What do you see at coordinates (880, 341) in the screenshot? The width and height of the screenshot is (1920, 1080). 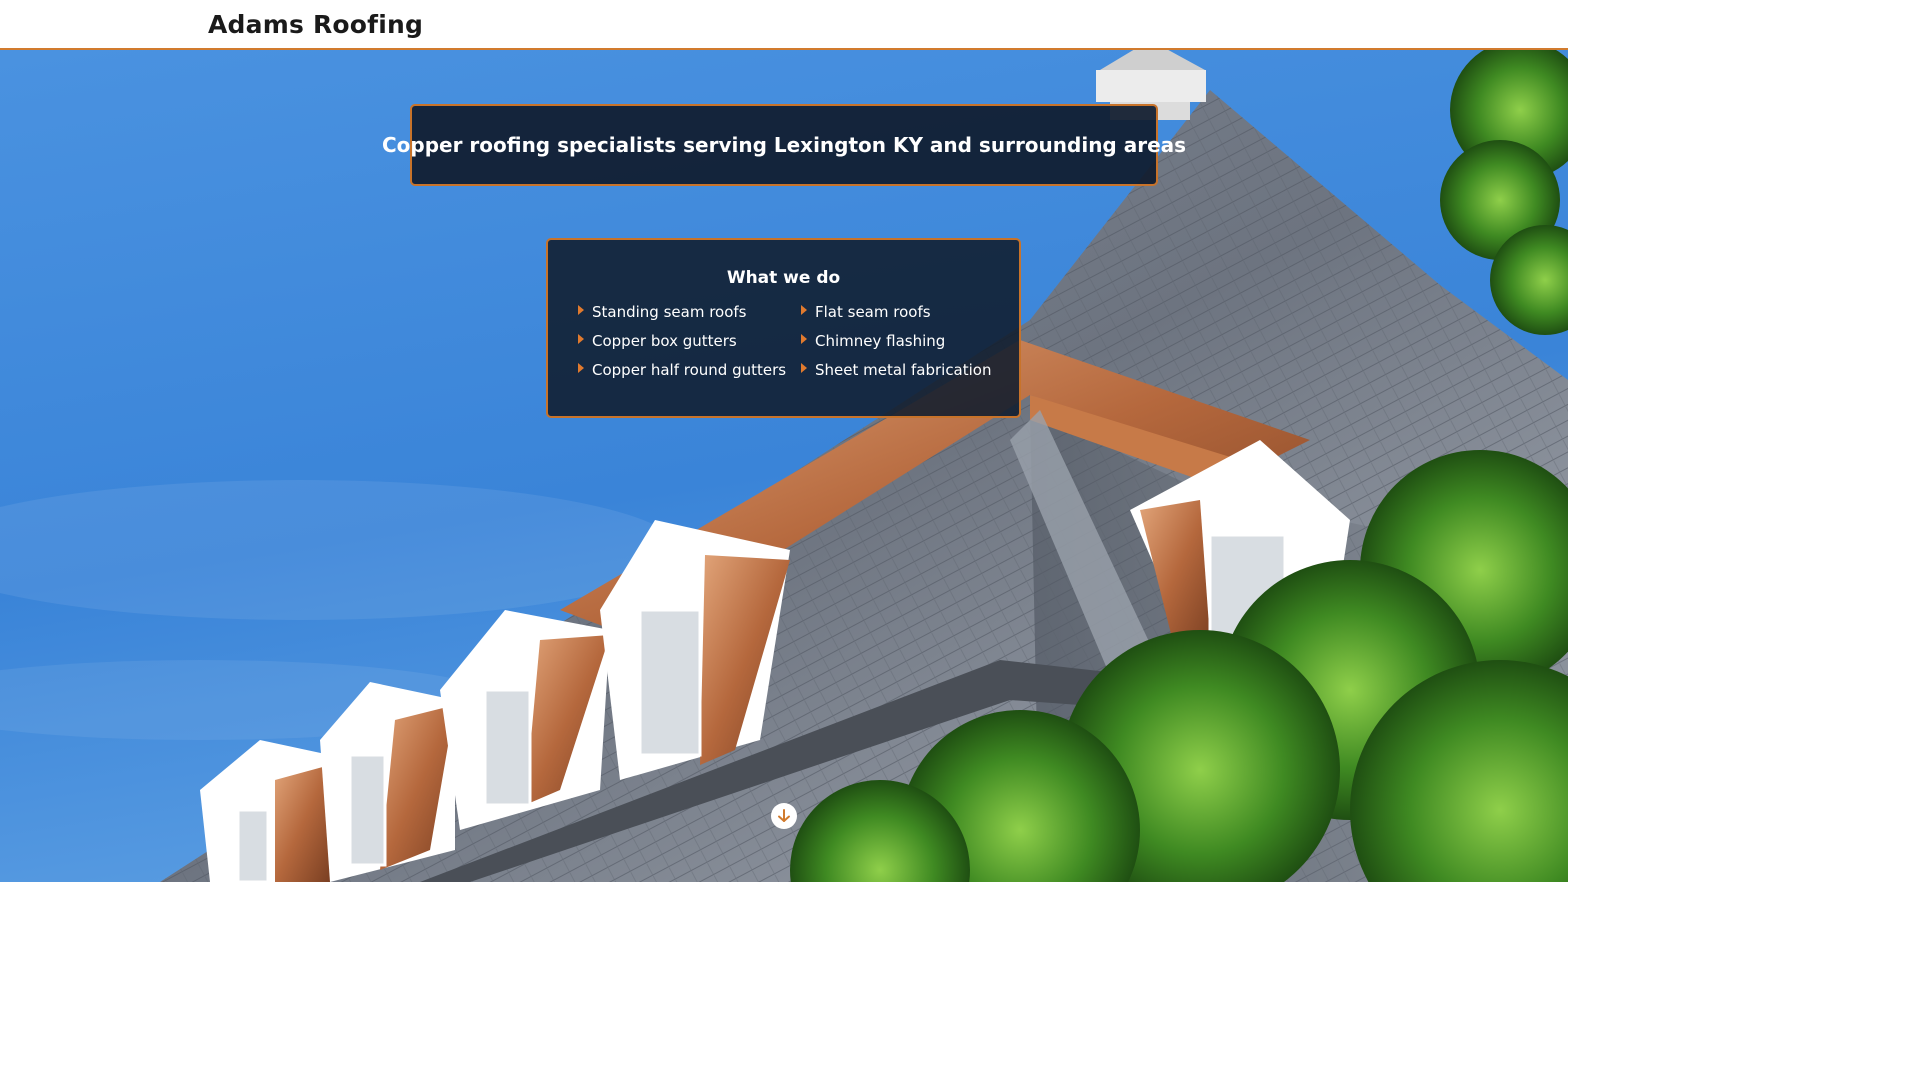 I see `service-label: Chimney flashing` at bounding box center [880, 341].